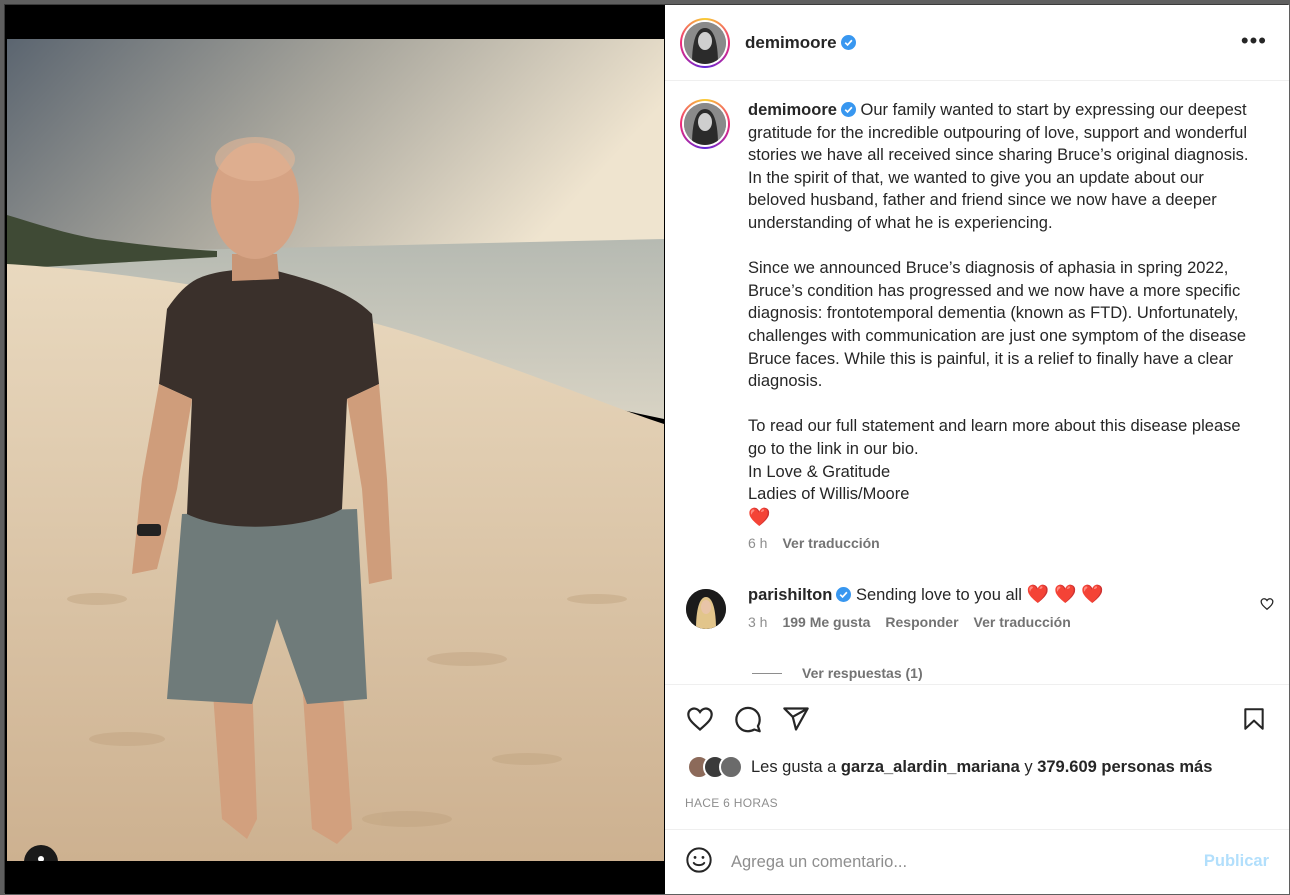 The image size is (1290, 895). Describe the element at coordinates (1028, 766) in the screenshot. I see `likes-connector: y` at that location.